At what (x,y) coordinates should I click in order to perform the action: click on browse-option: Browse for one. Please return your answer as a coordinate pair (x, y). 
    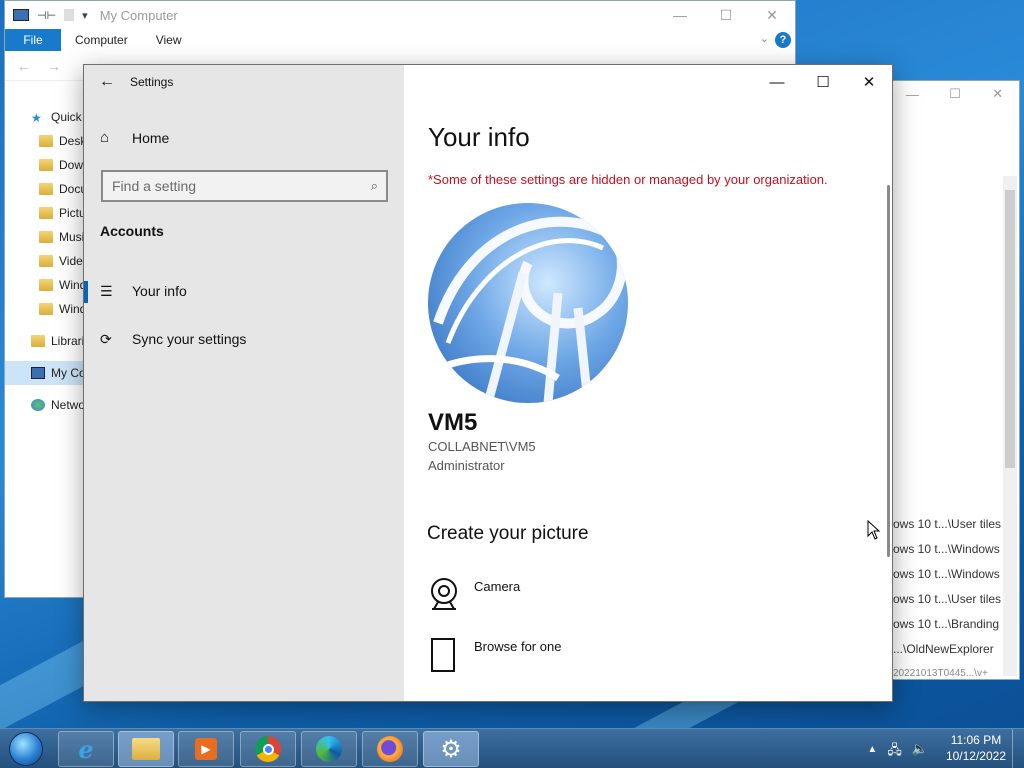
    Looking at the image, I should click on (494, 657).